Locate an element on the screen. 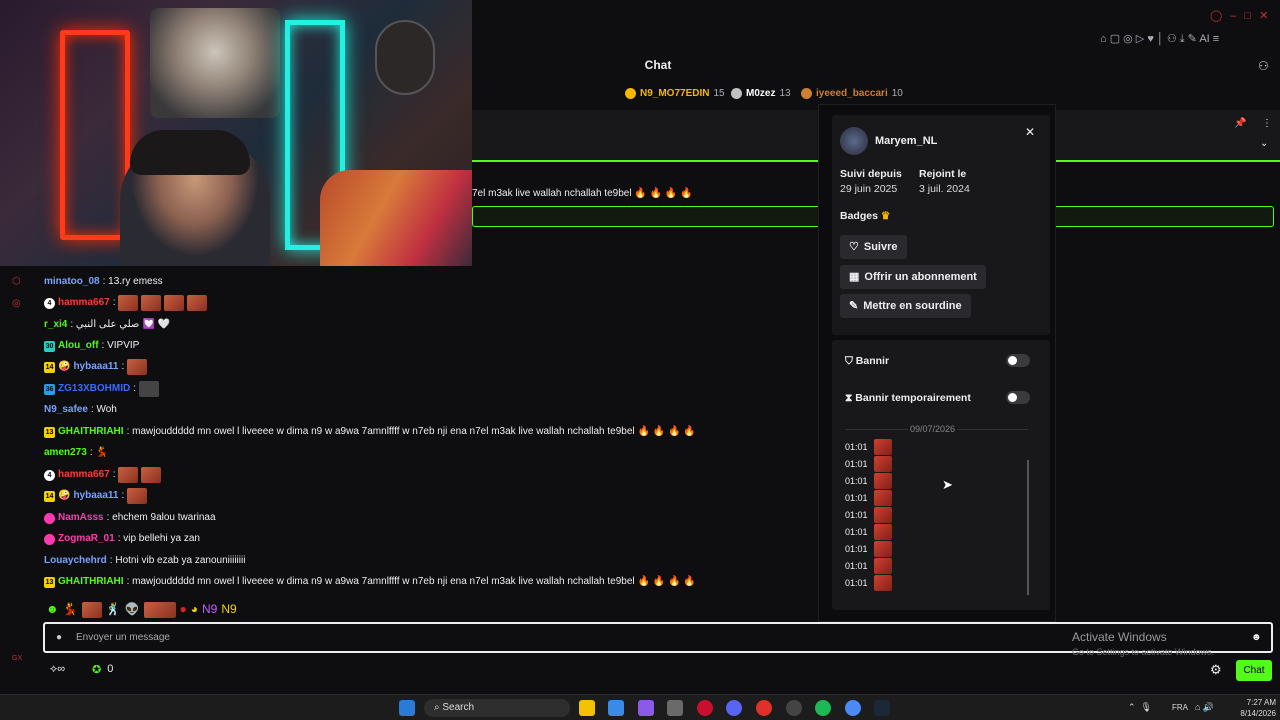 The width and height of the screenshot is (1280, 720). language-indicator: FRA is located at coordinates (1180, 707).